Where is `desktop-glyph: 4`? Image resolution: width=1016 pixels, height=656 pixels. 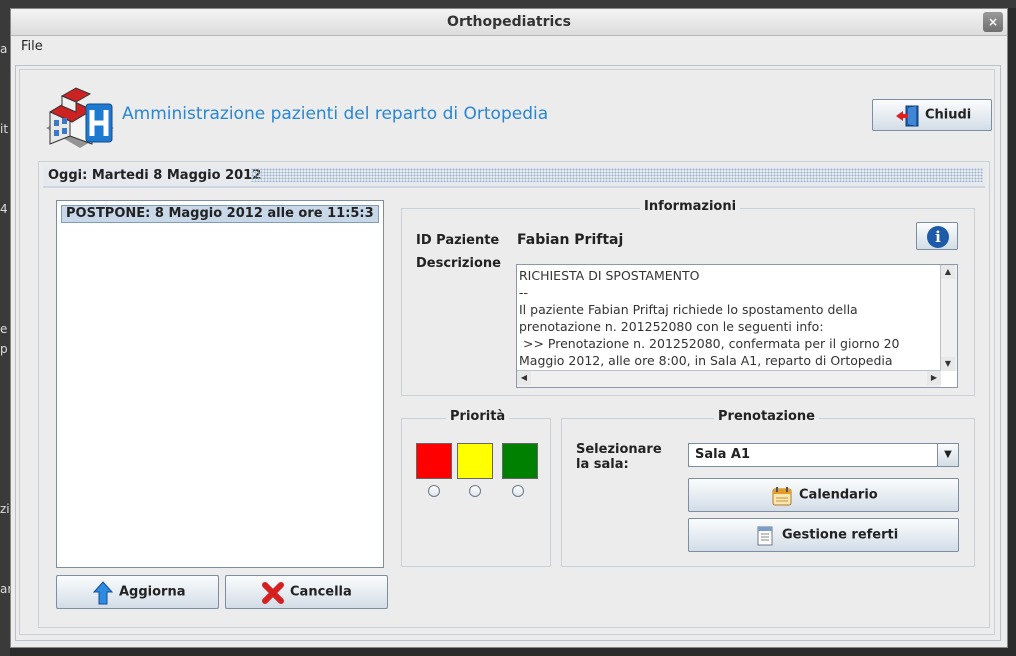 desktop-glyph: 4 is located at coordinates (4, 209).